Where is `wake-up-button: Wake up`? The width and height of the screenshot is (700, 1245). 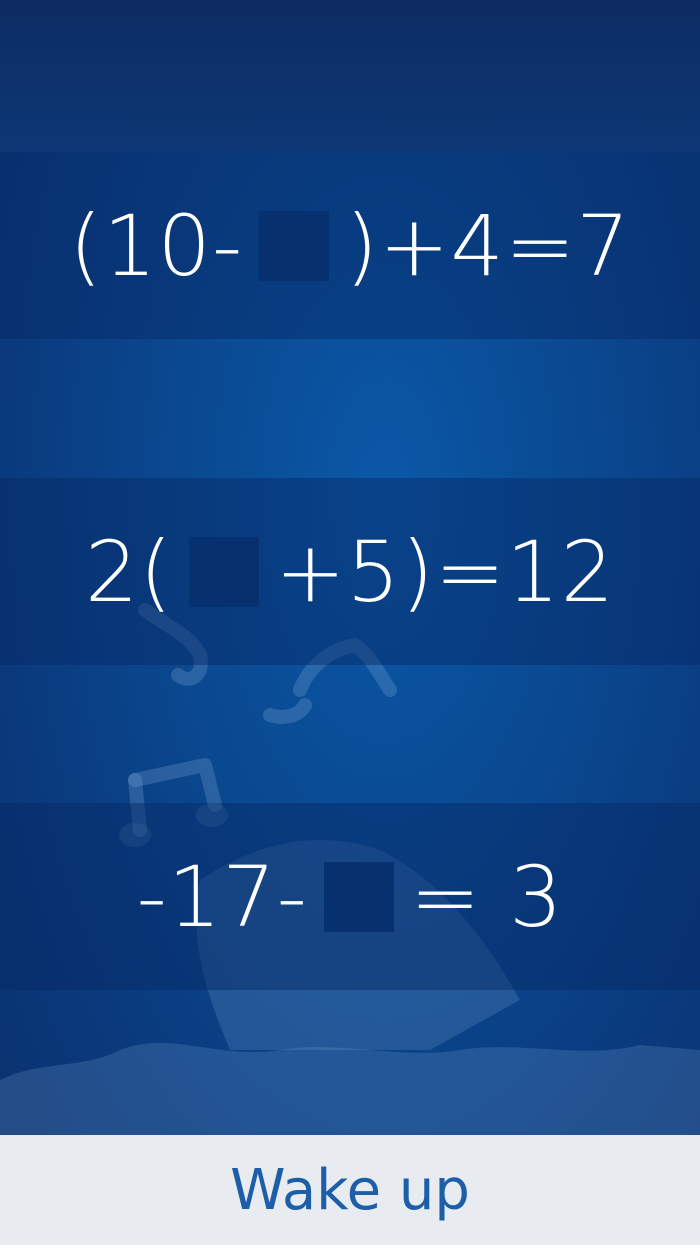 wake-up-button: Wake up is located at coordinates (350, 1190).